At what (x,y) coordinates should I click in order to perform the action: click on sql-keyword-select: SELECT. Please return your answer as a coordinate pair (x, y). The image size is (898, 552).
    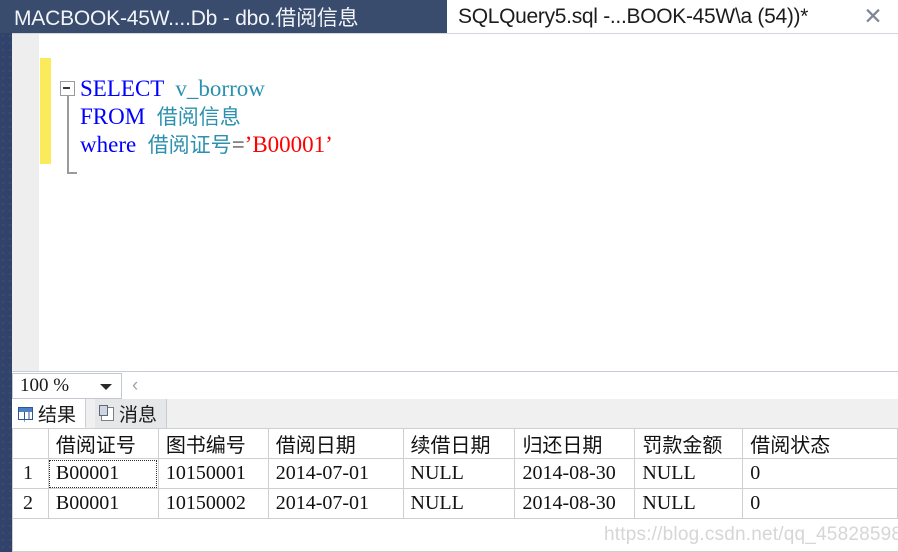
    Looking at the image, I should click on (122, 88).